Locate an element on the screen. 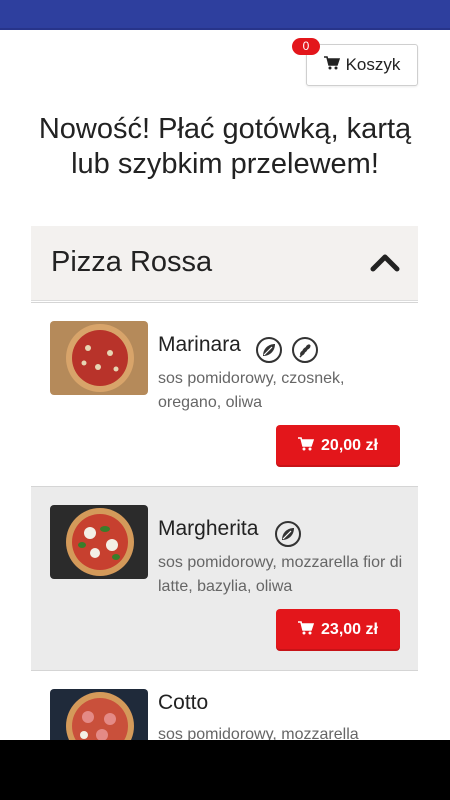 This screenshot has height=800, width=450. cart-count-badge: 0 is located at coordinates (306, 46).